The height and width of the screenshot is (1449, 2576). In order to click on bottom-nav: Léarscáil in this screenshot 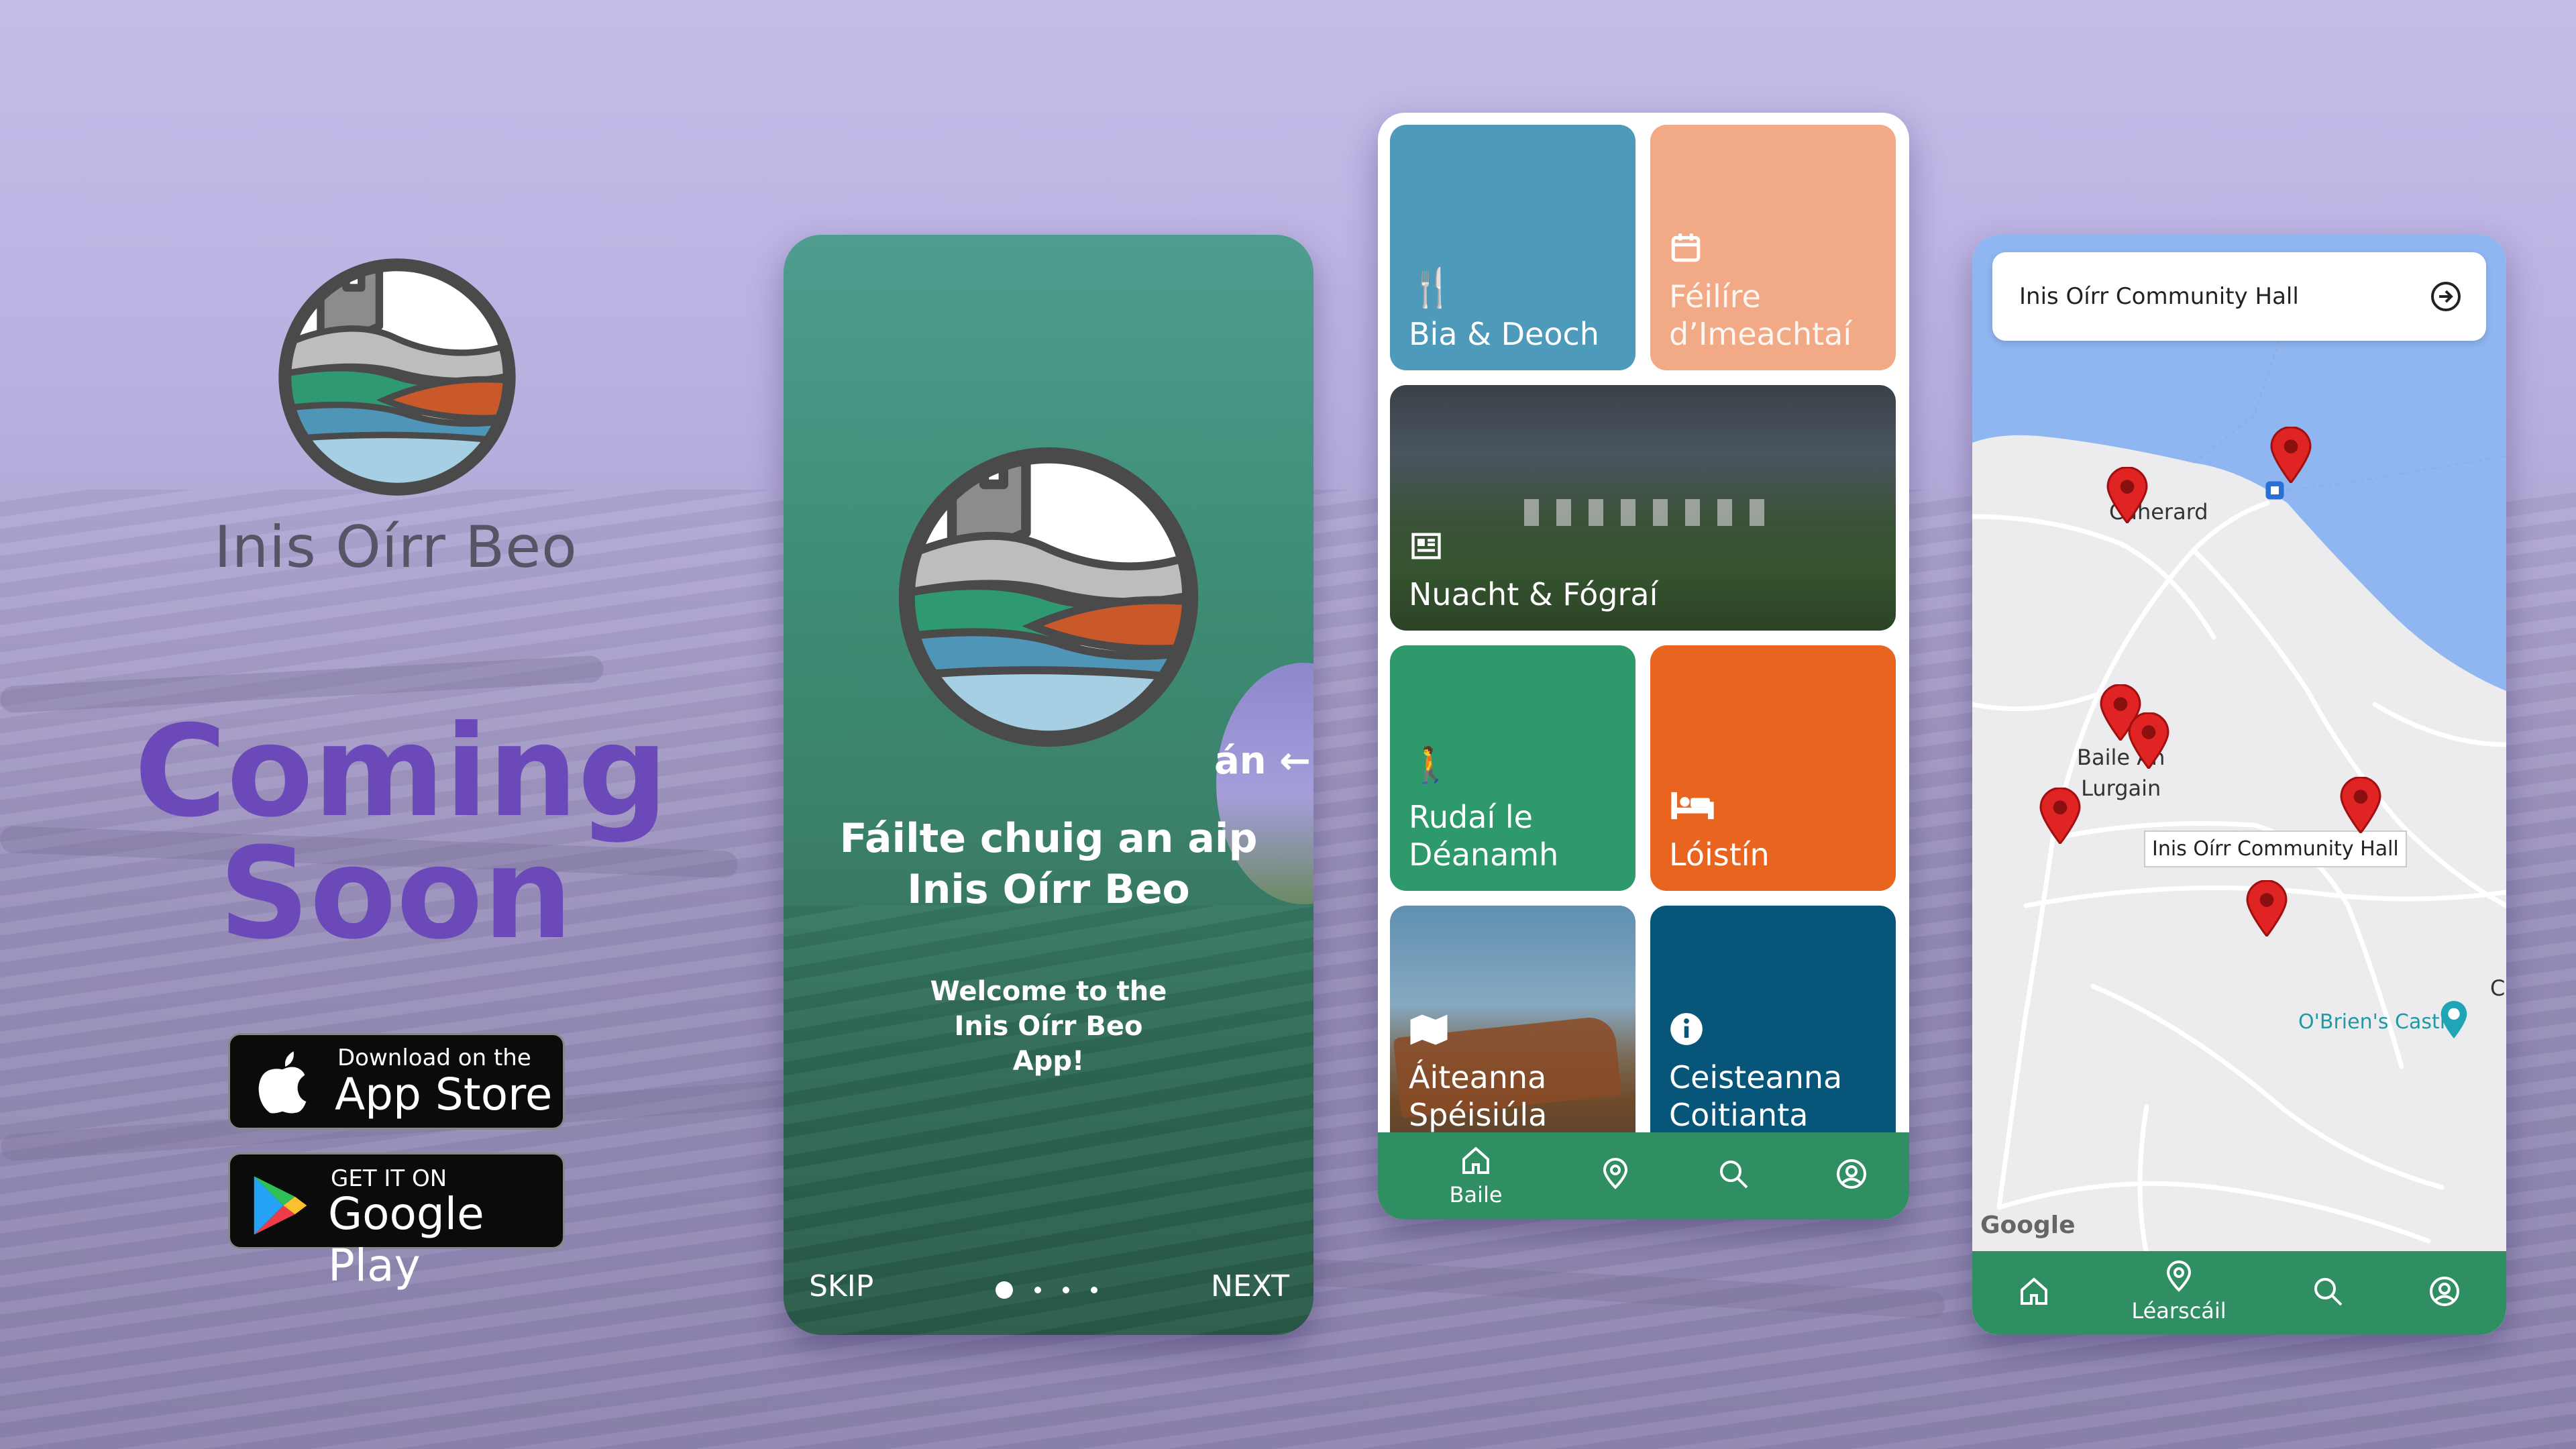, I will do `click(2239, 1293)`.